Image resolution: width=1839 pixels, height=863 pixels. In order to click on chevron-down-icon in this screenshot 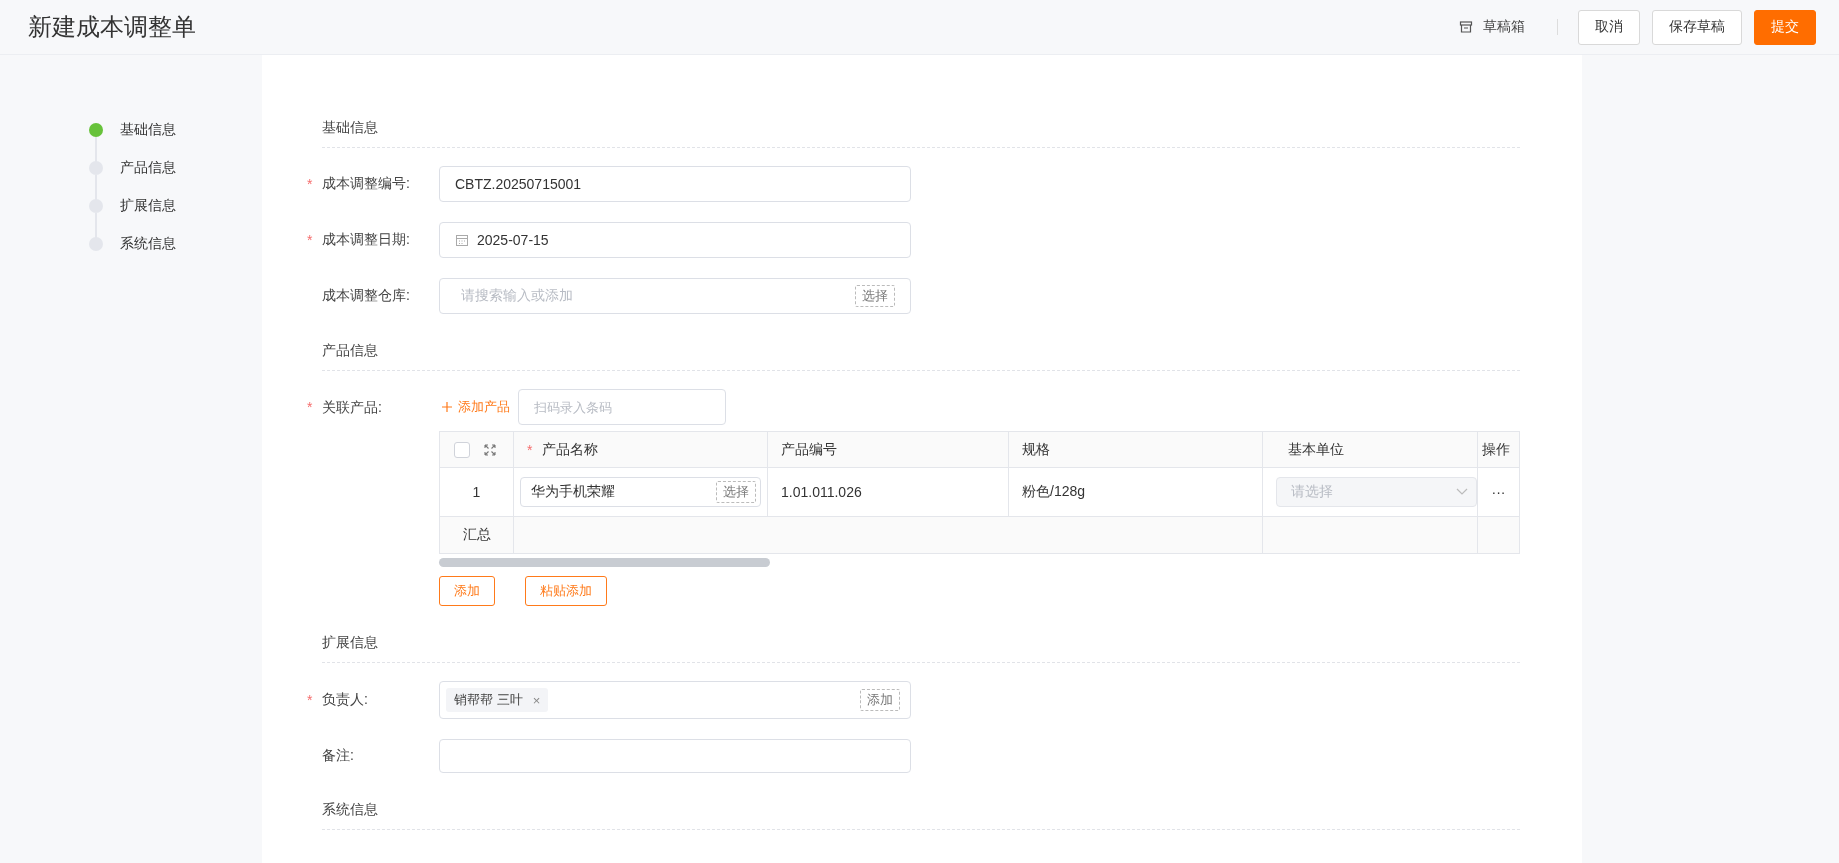, I will do `click(1462, 492)`.